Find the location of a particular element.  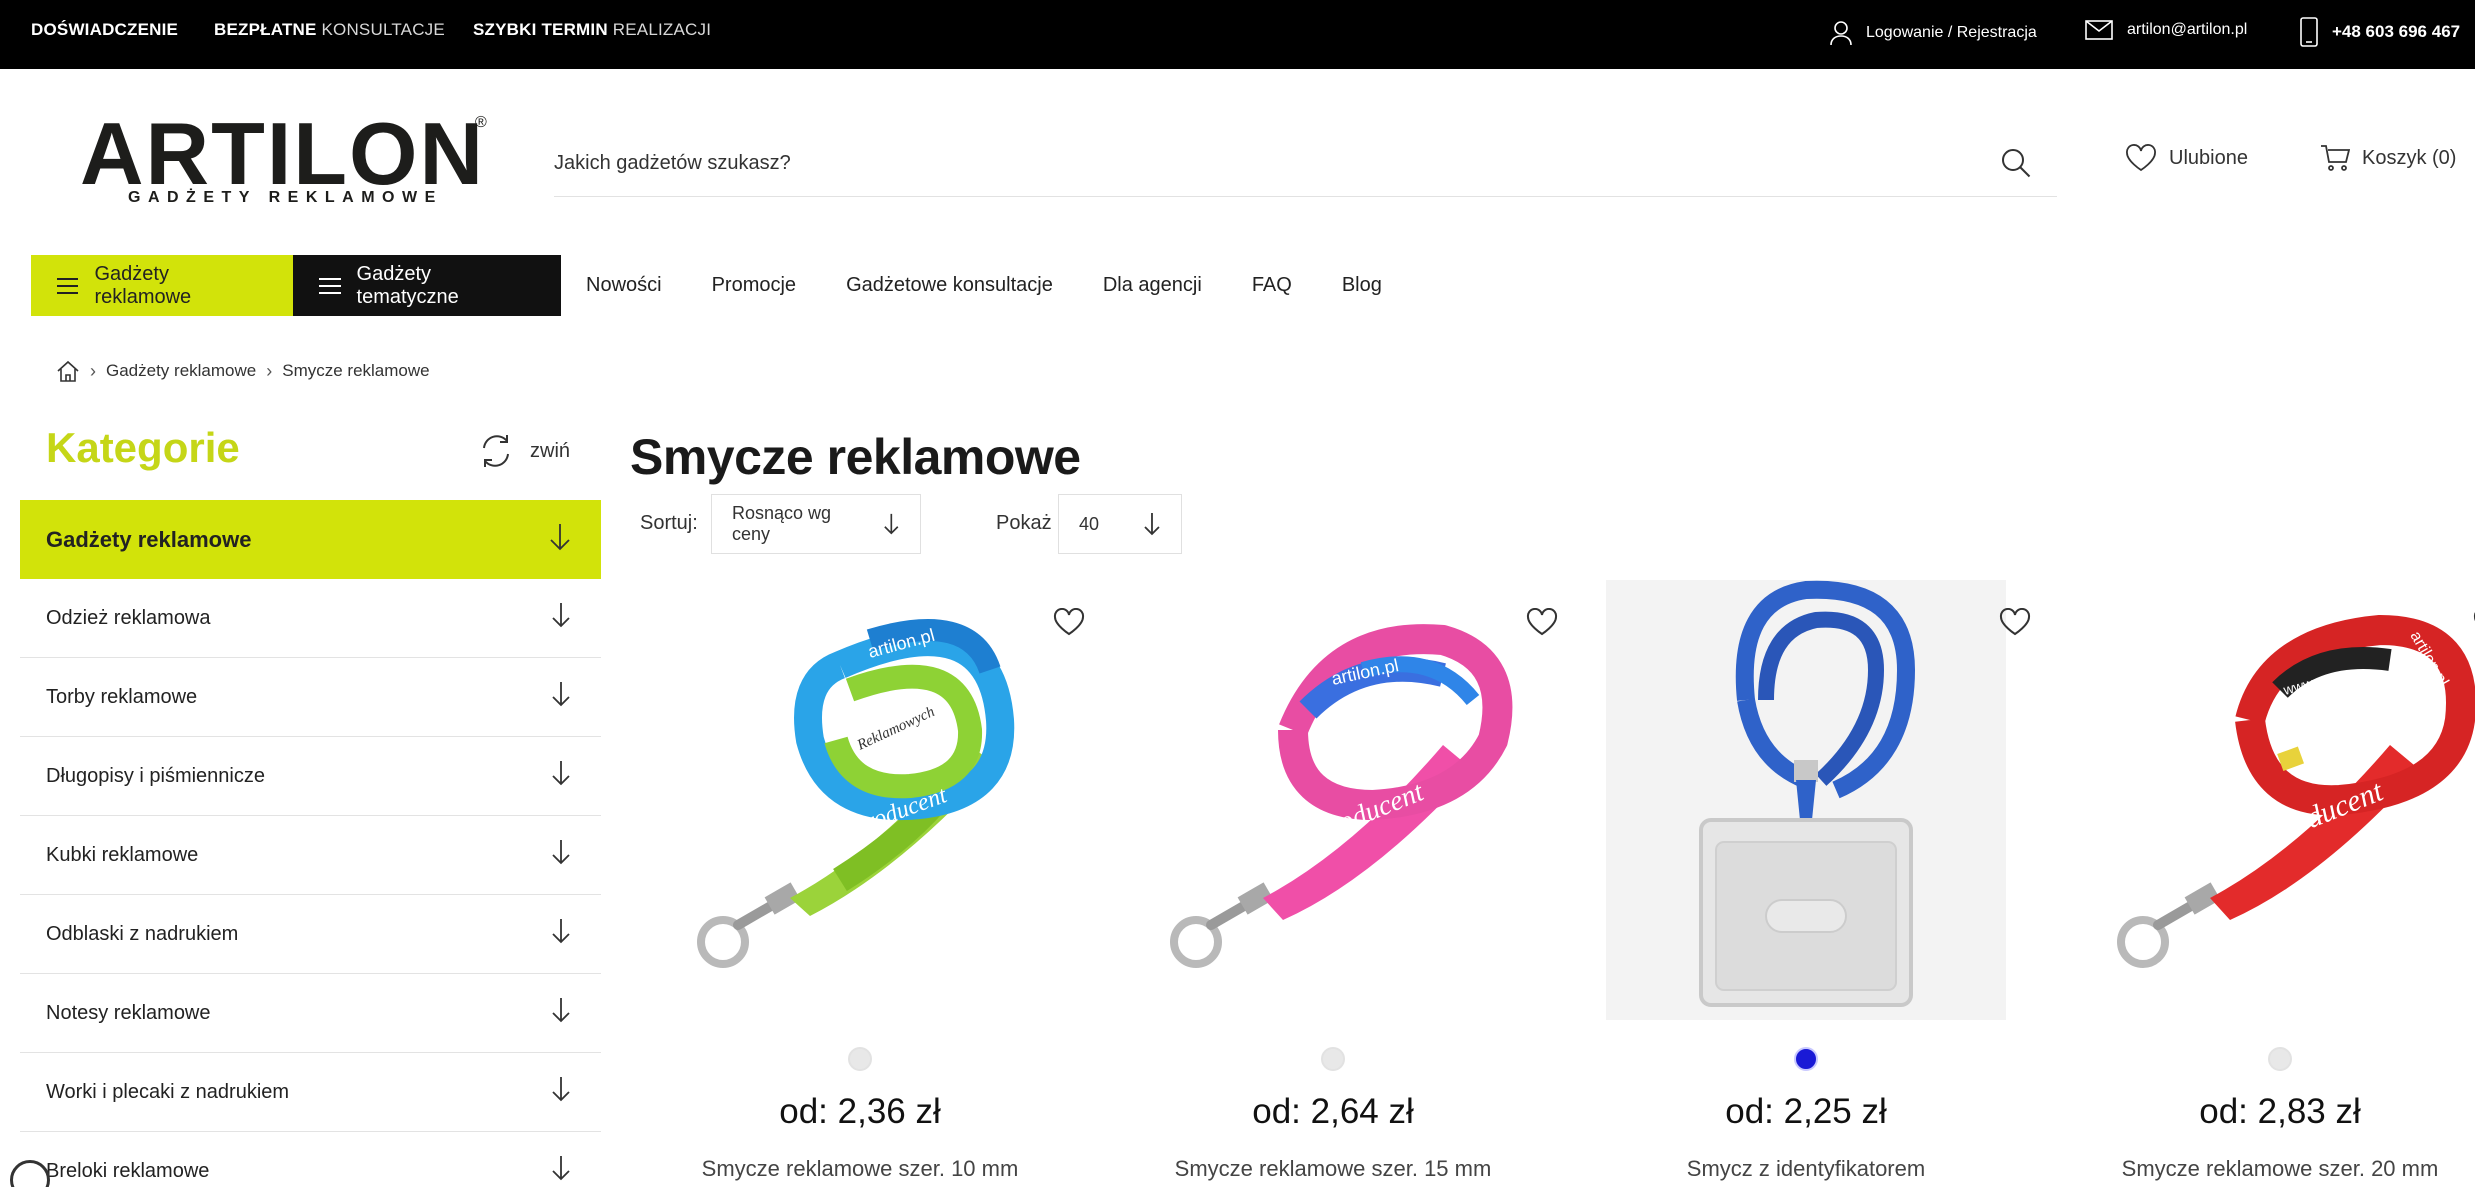

product-card: od: 2,25 zł Smycz z identyfikatorem is located at coordinates (1808, 883).